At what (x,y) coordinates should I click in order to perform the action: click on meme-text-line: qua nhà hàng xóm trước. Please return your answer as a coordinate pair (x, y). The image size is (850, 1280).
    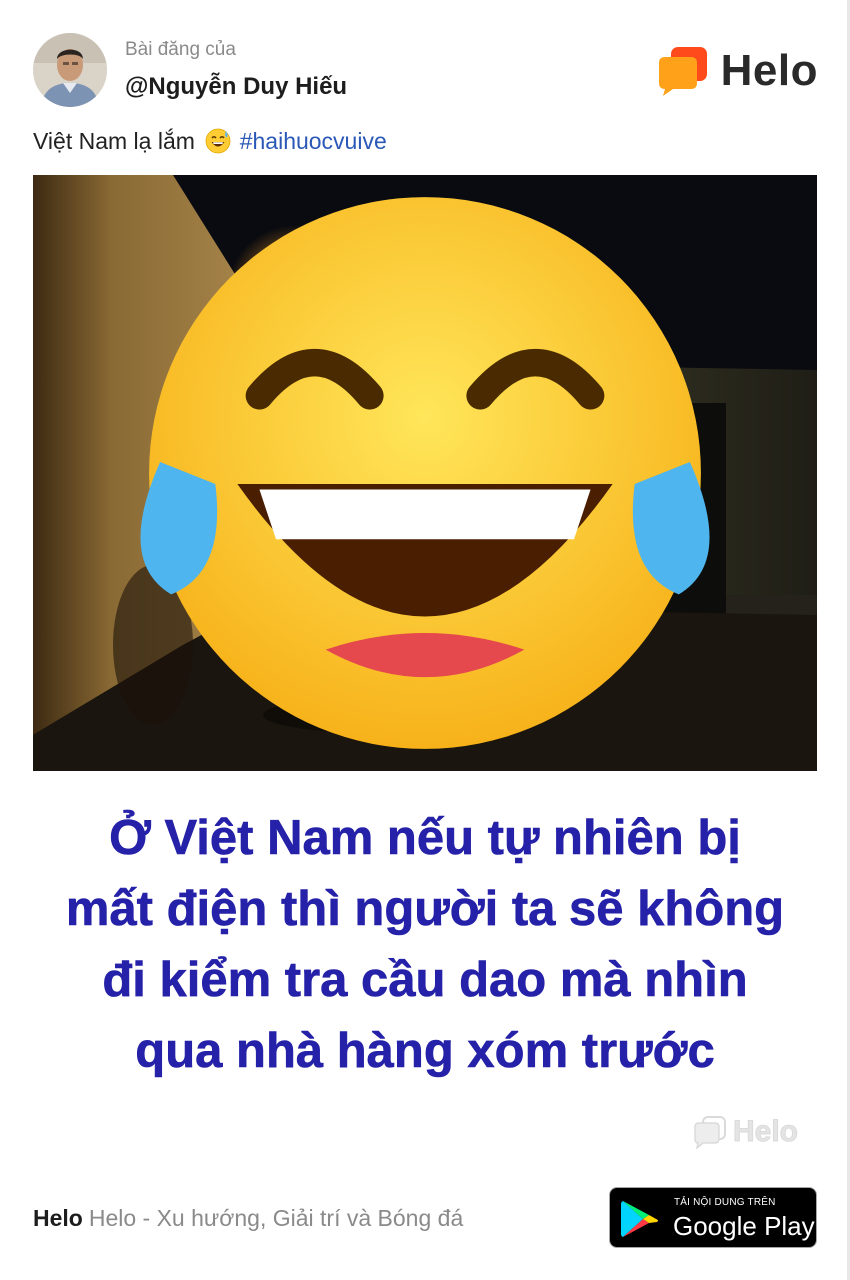
    Looking at the image, I should click on (425, 1051).